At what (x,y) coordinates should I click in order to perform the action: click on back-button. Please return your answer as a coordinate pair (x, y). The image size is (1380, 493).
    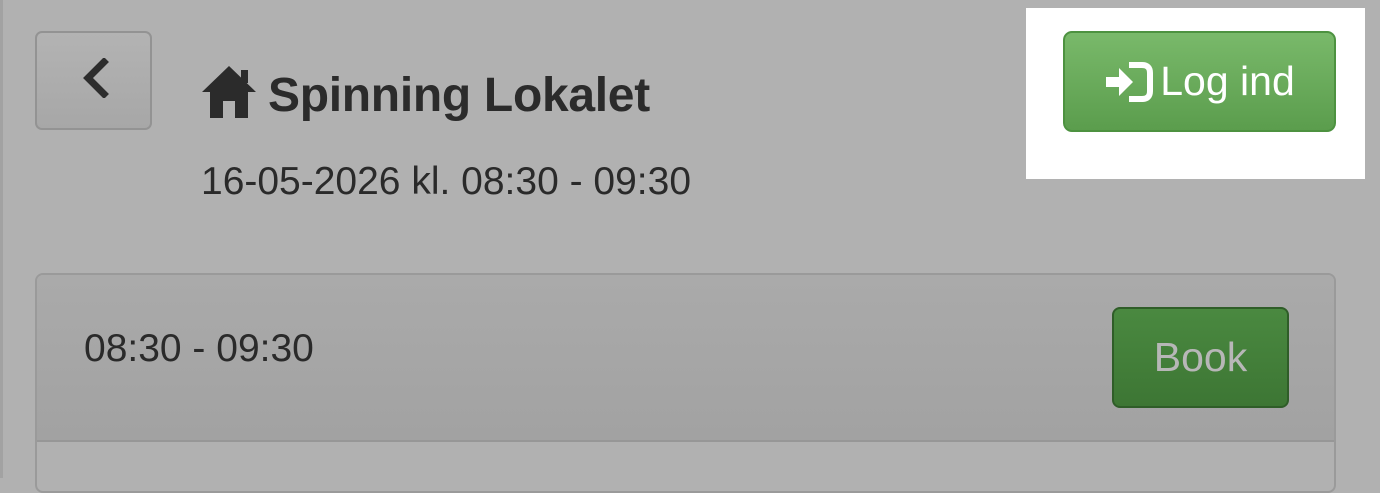
    Looking at the image, I should click on (93, 80).